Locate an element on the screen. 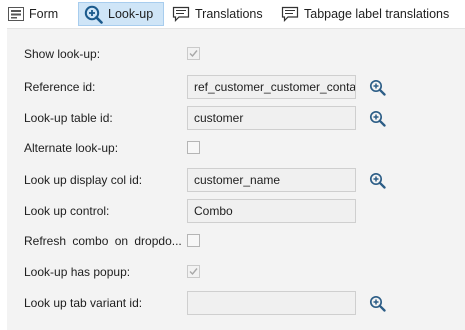  lookup-table-id-field: customer is located at coordinates (271, 118).